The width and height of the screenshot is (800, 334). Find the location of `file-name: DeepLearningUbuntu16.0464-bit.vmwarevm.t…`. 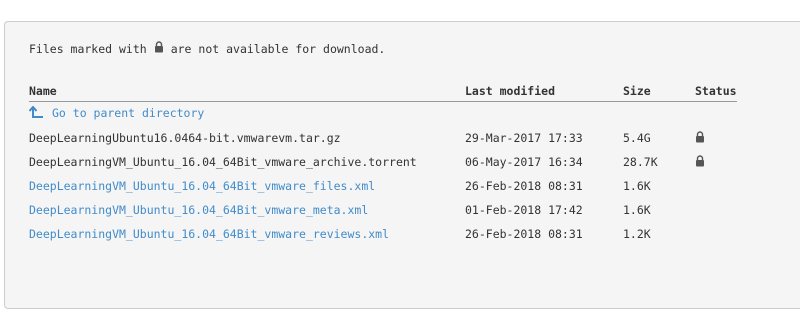

file-name: DeepLearningUbuntu16.0464-bit.vmwarevm.t… is located at coordinates (185, 138).